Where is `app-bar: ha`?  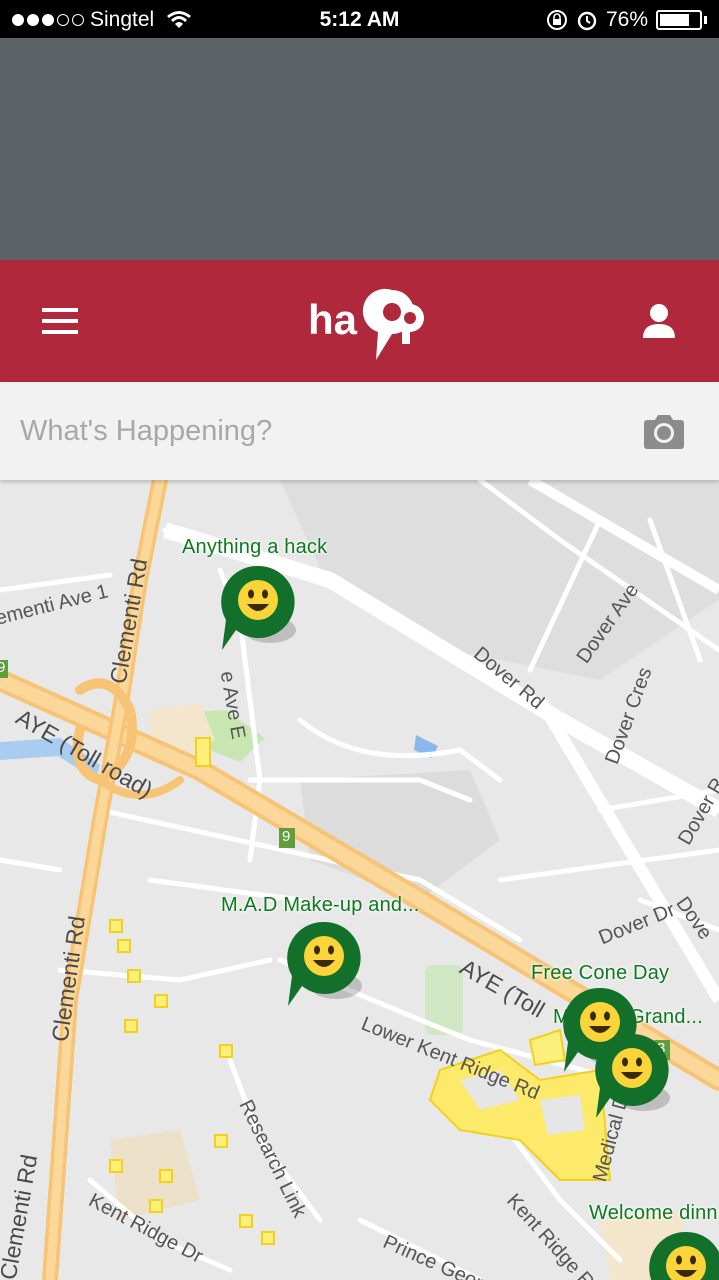
app-bar: ha is located at coordinates (359, 321).